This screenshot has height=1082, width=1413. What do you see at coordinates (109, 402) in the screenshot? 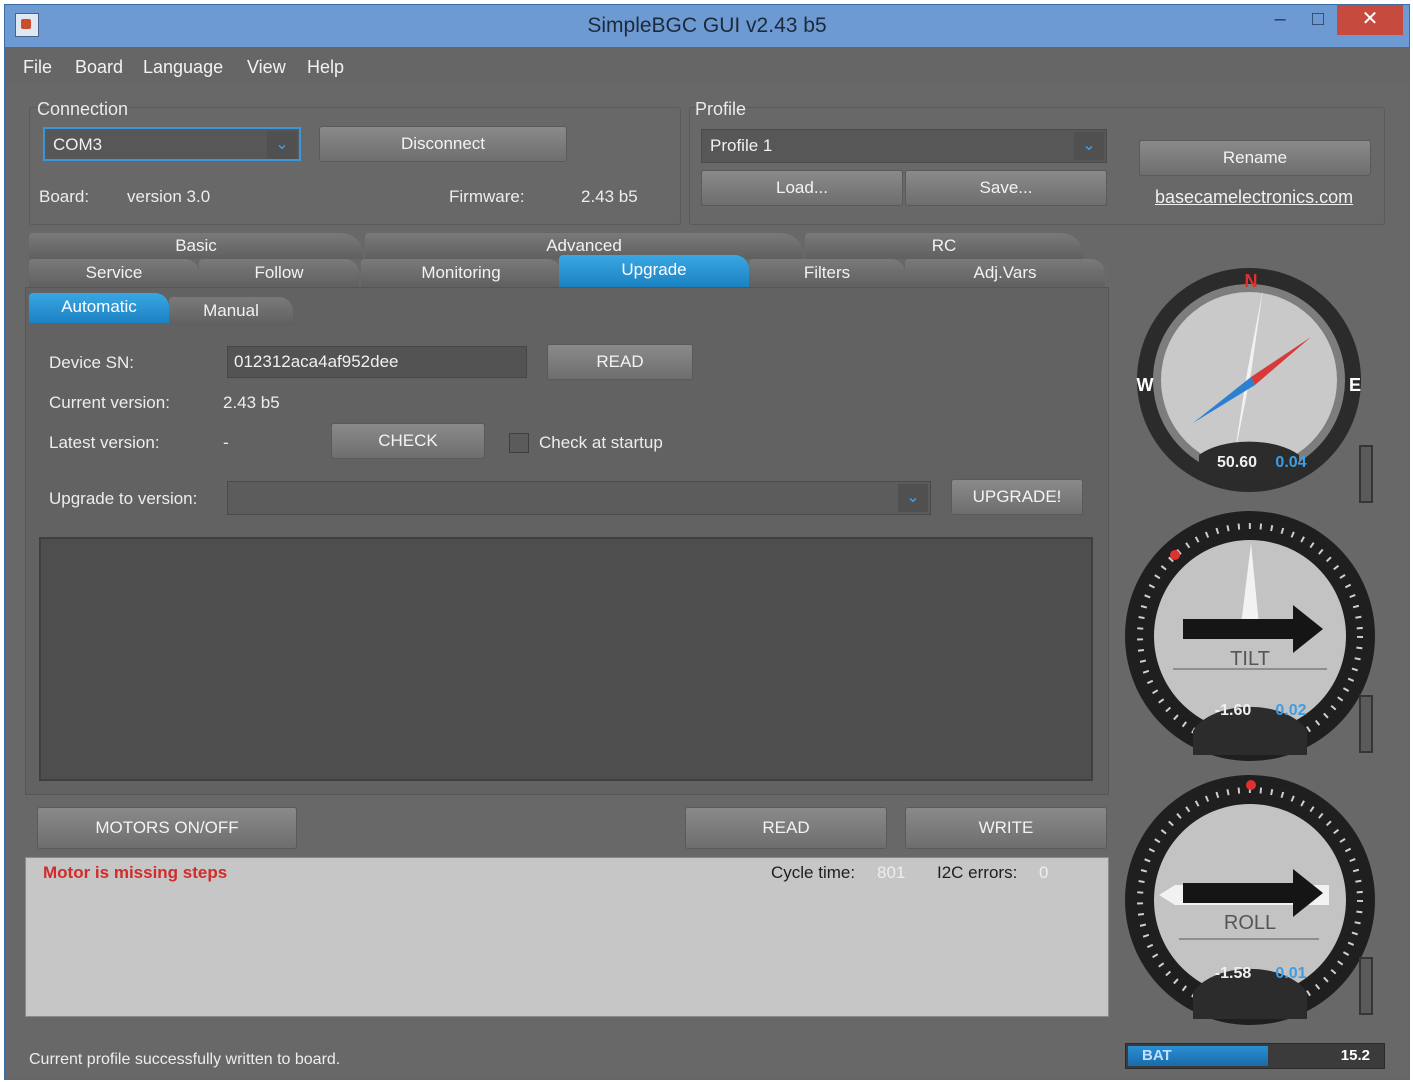
I see `current-version-label: Current version:` at bounding box center [109, 402].